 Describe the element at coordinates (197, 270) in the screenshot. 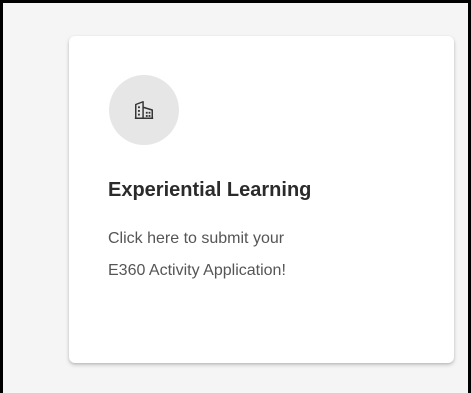

I see `card-description-line: E360 Activity Application!` at that location.